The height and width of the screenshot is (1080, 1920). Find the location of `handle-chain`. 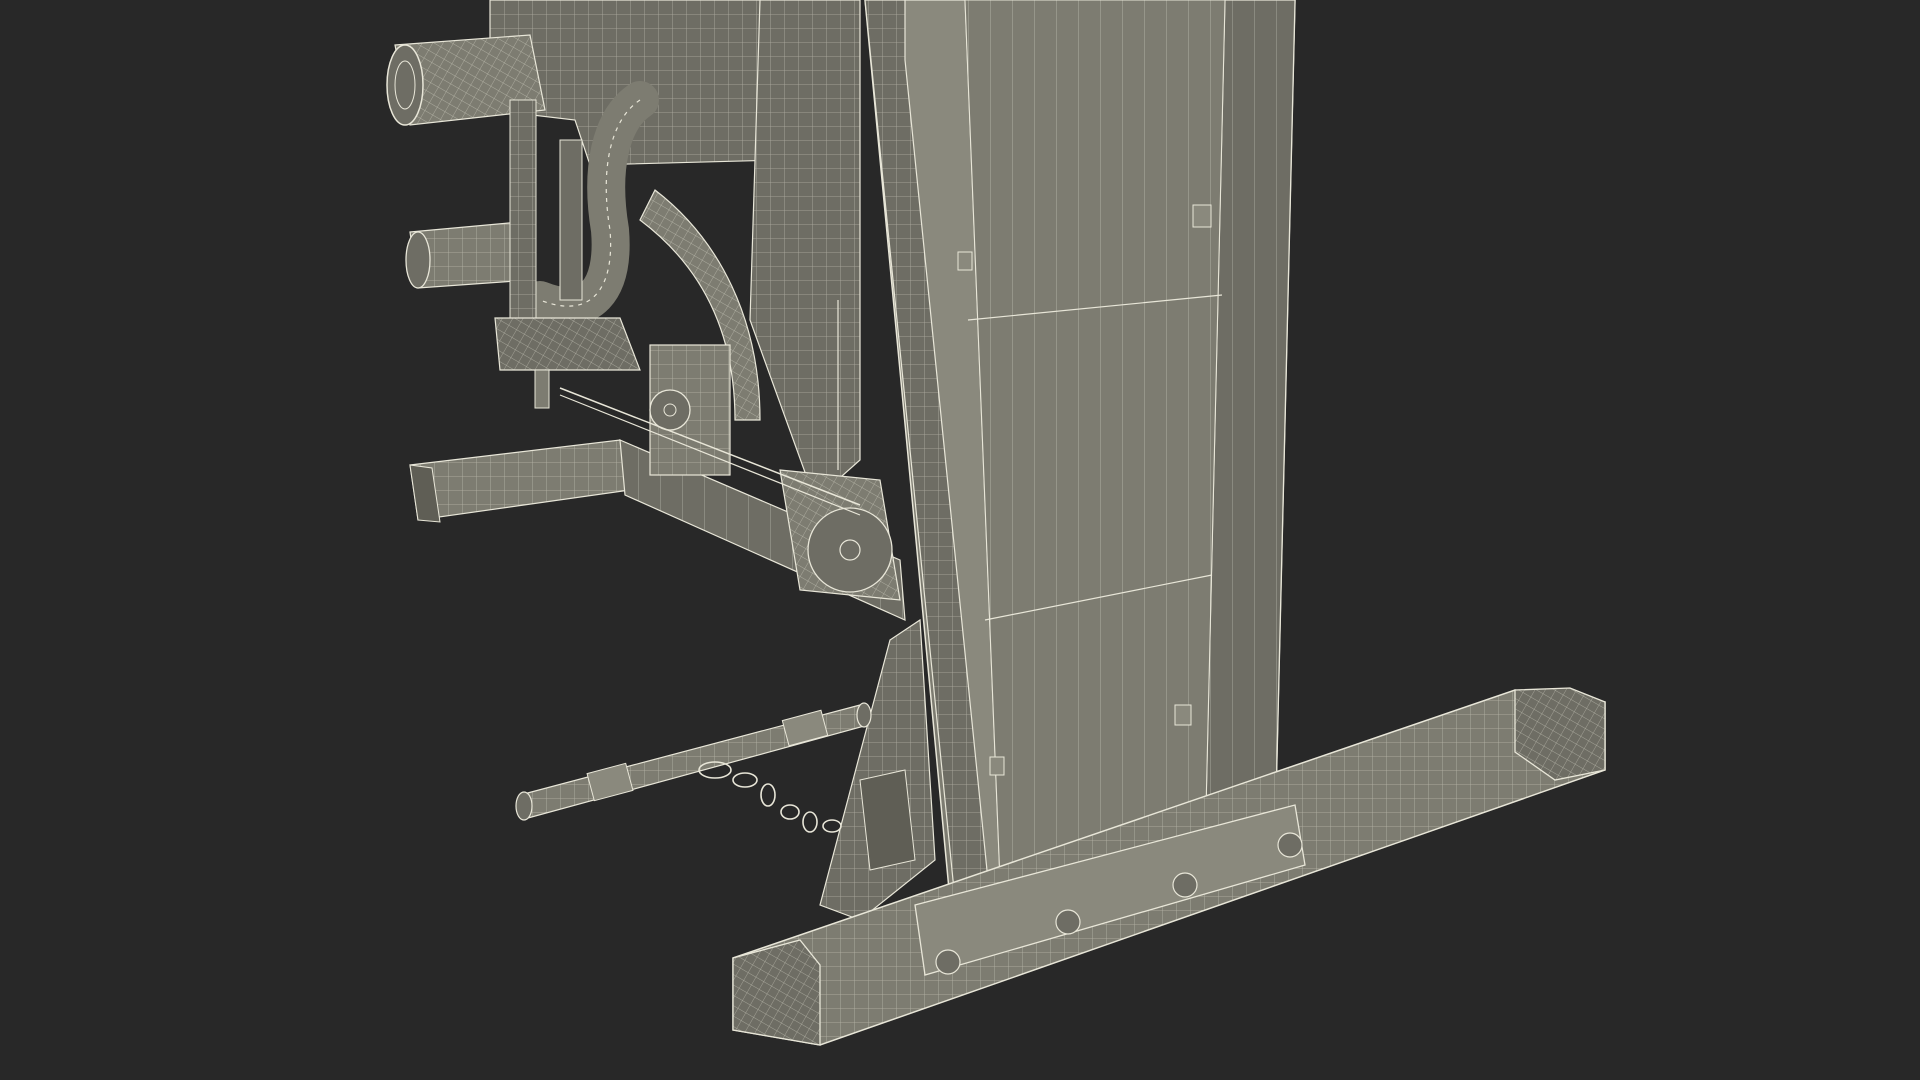

handle-chain is located at coordinates (770, 797).